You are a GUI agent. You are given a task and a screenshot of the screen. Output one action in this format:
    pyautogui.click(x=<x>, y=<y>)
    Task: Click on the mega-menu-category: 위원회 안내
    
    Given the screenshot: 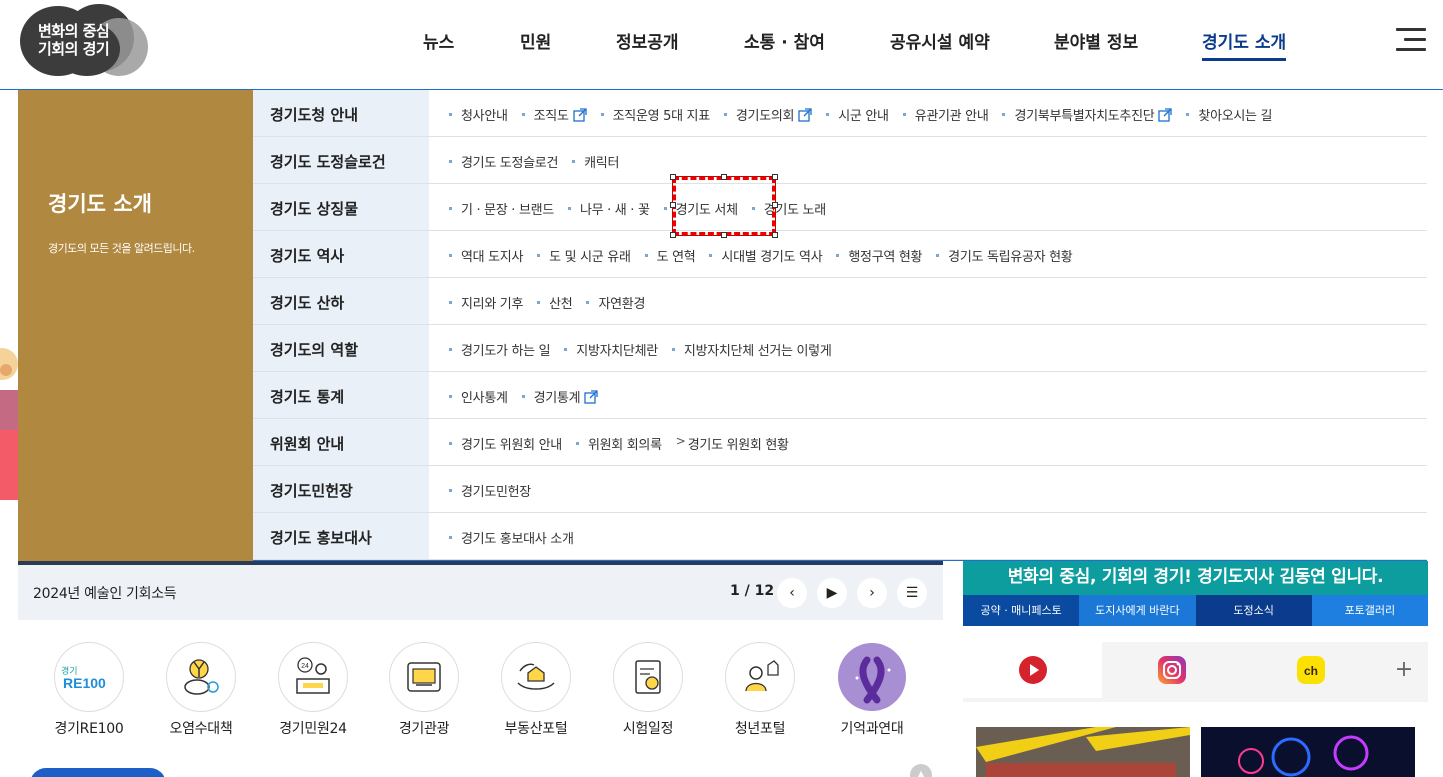 What is the action you would take?
    pyautogui.click(x=341, y=442)
    